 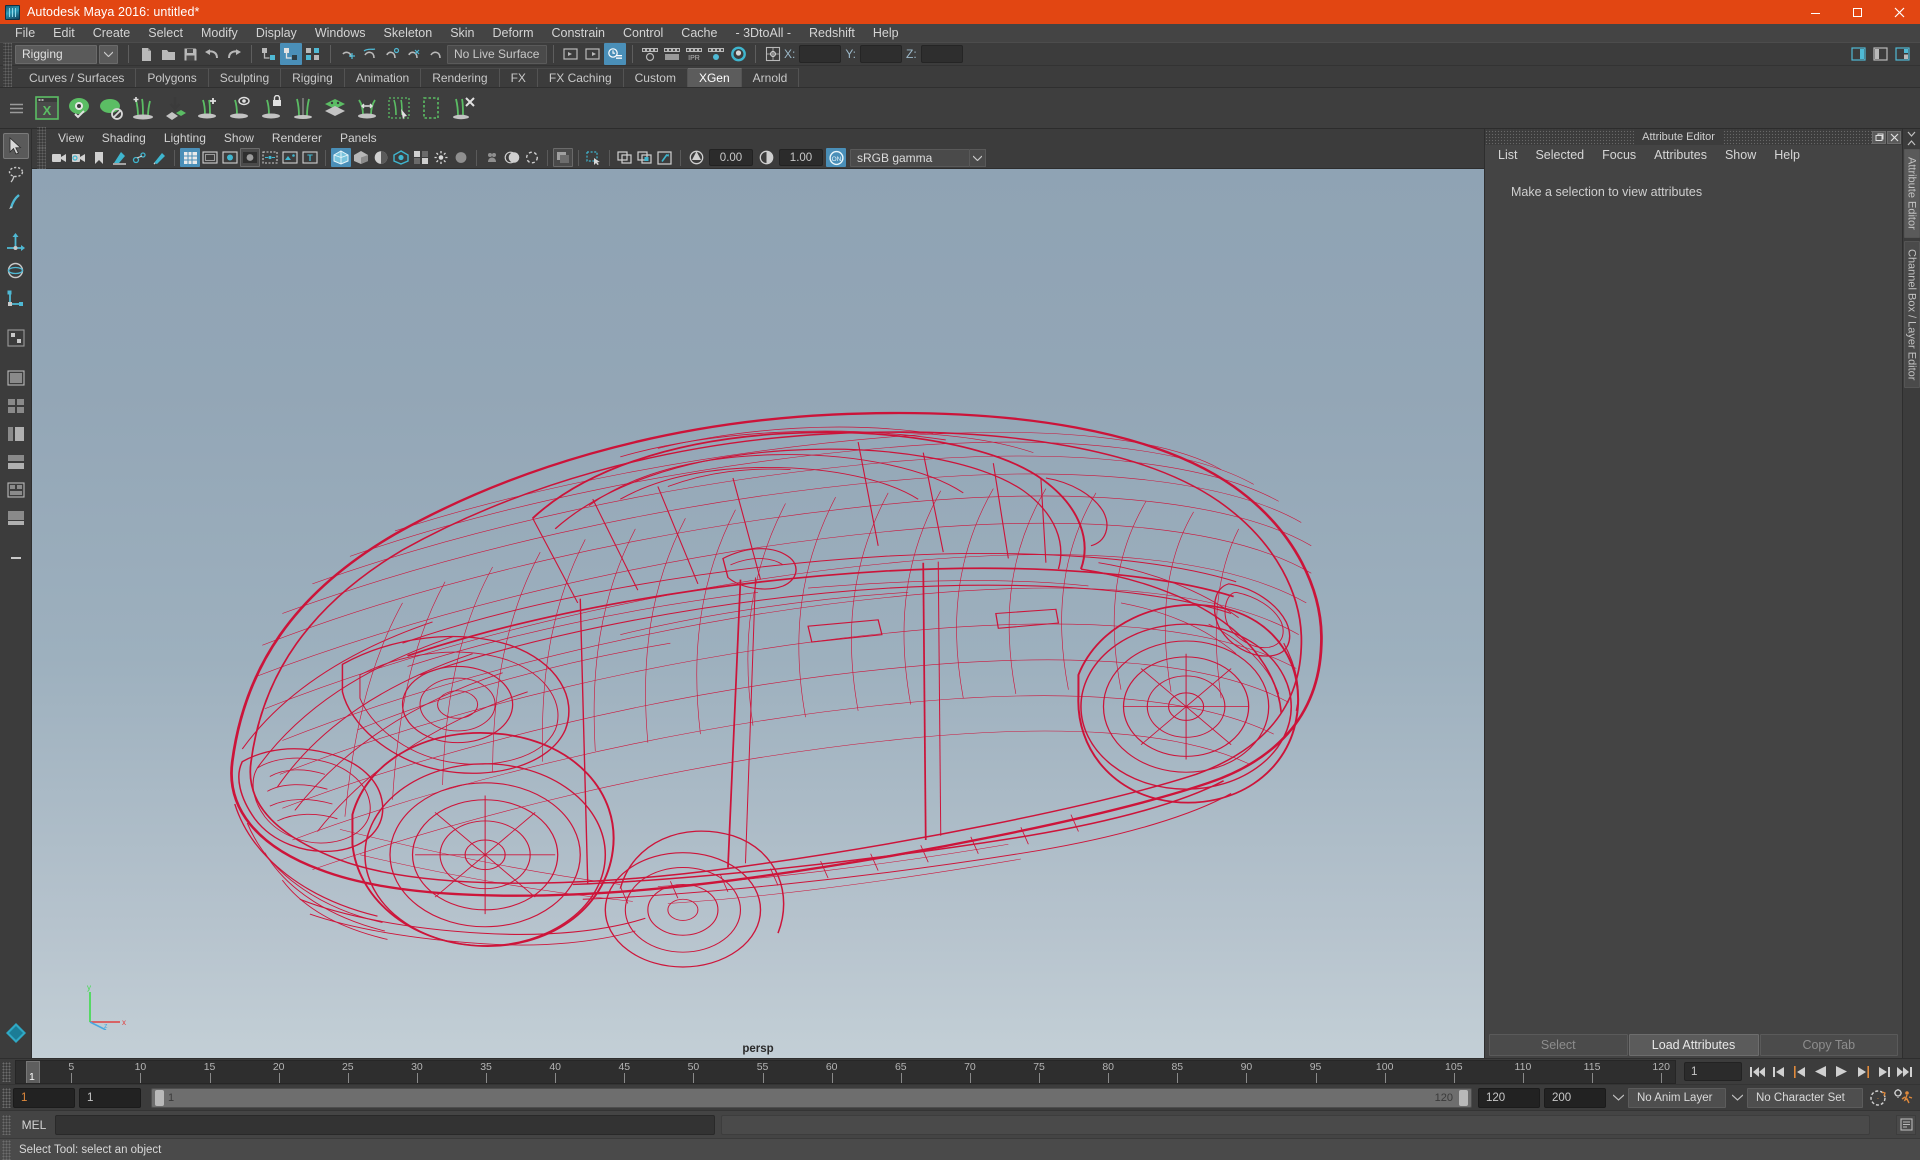 What do you see at coordinates (1828, 1045) in the screenshot?
I see `copy-tab-button: Copy Tab` at bounding box center [1828, 1045].